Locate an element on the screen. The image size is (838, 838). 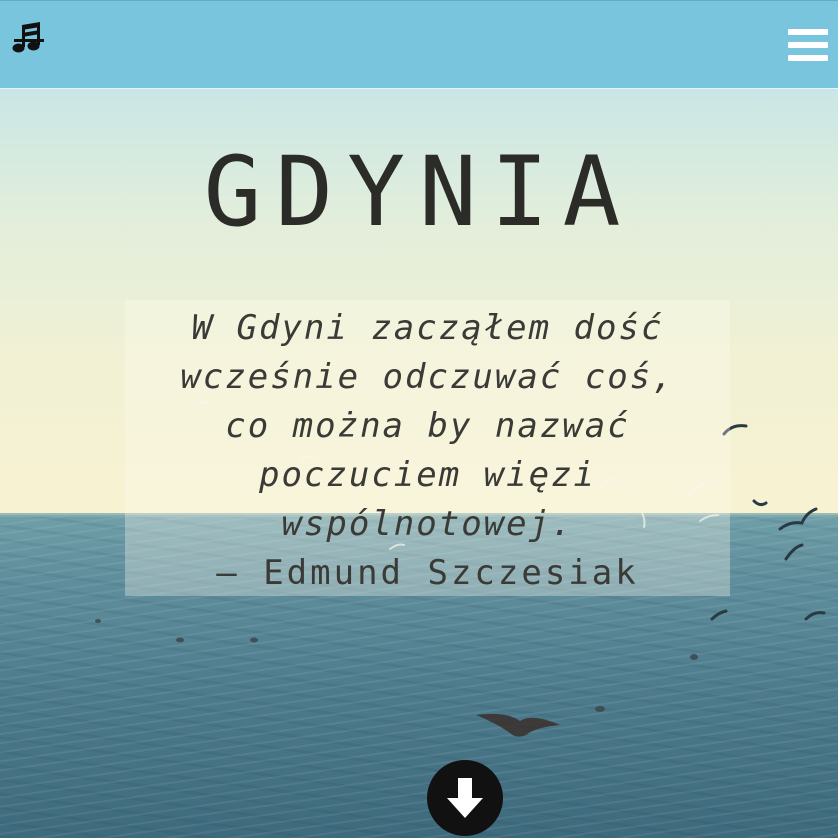
quote-author: — Edmund Szczesiak is located at coordinates (427, 573).